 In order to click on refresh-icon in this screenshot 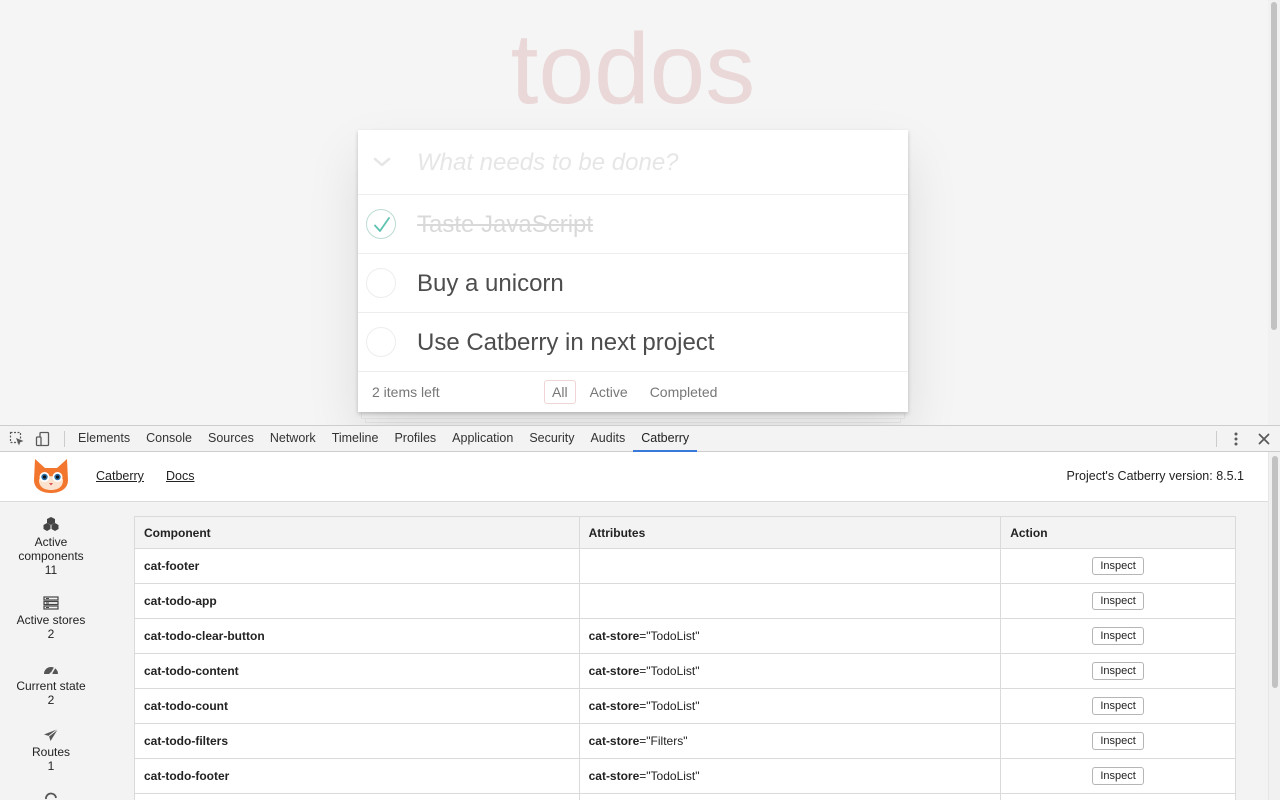, I will do `click(51, 796)`.